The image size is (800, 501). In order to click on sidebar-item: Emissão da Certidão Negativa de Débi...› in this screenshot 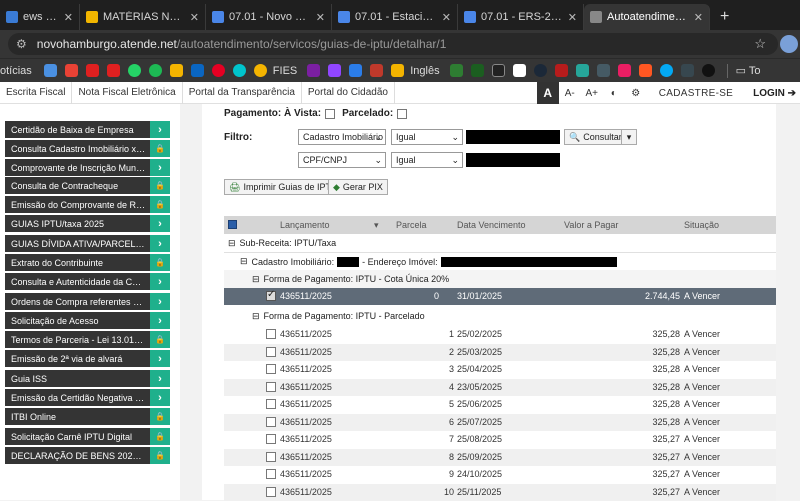, I will do `click(87, 397)`.